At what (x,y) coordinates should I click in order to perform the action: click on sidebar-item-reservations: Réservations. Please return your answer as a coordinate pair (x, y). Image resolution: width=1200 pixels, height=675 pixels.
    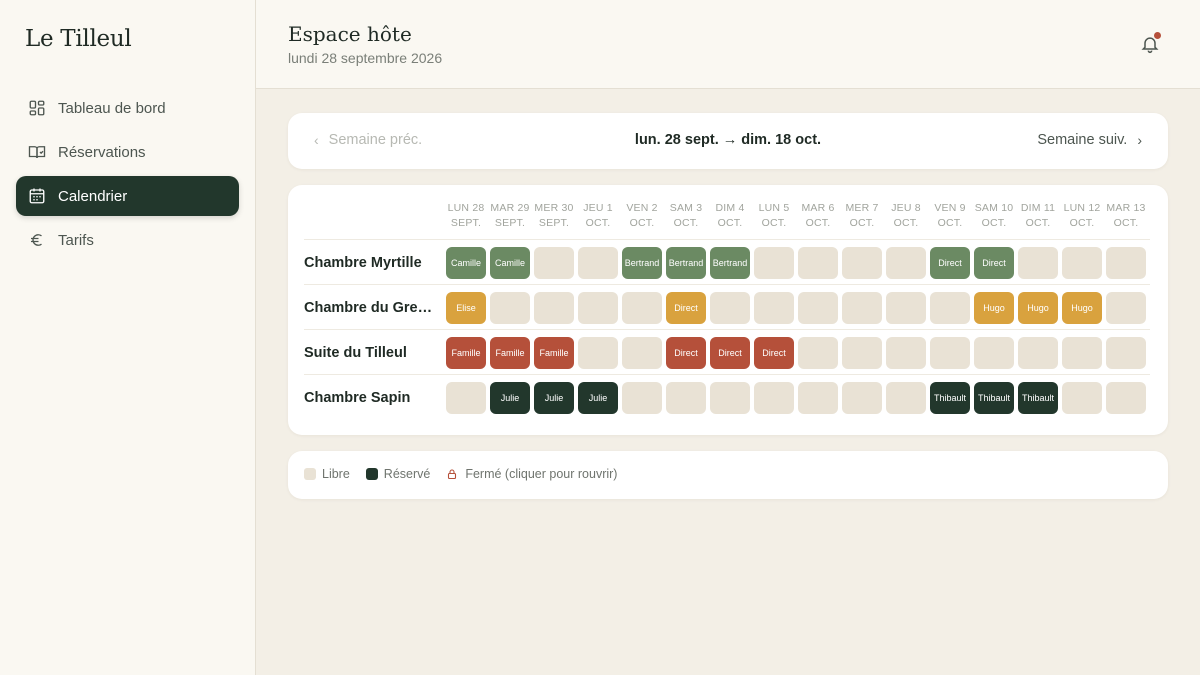
    Looking at the image, I should click on (127, 152).